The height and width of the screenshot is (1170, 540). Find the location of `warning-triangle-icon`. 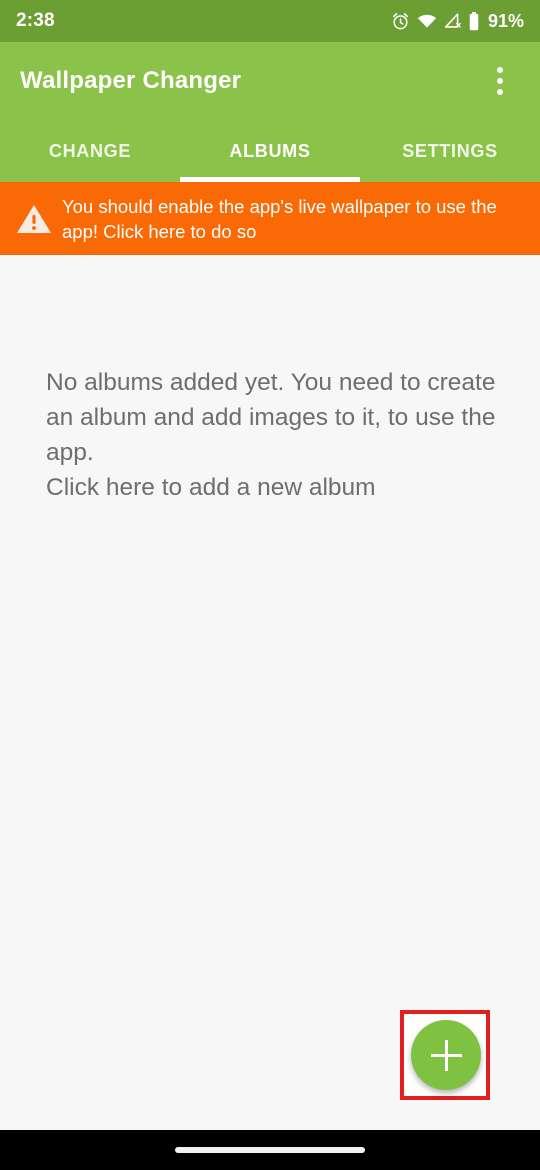

warning-triangle-icon is located at coordinates (34, 219).